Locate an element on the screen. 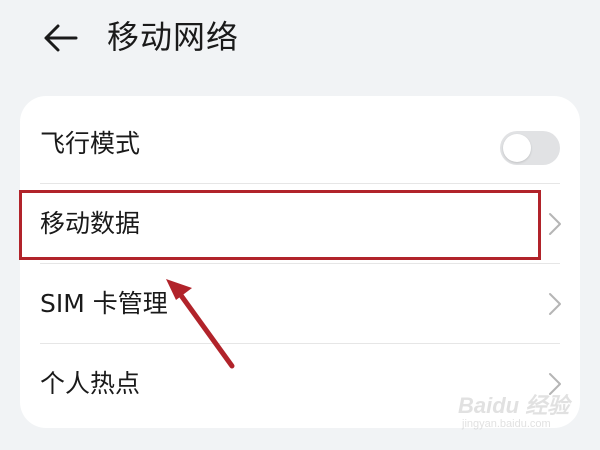  settings-item-label: SIM 卡管理 is located at coordinates (104, 303).